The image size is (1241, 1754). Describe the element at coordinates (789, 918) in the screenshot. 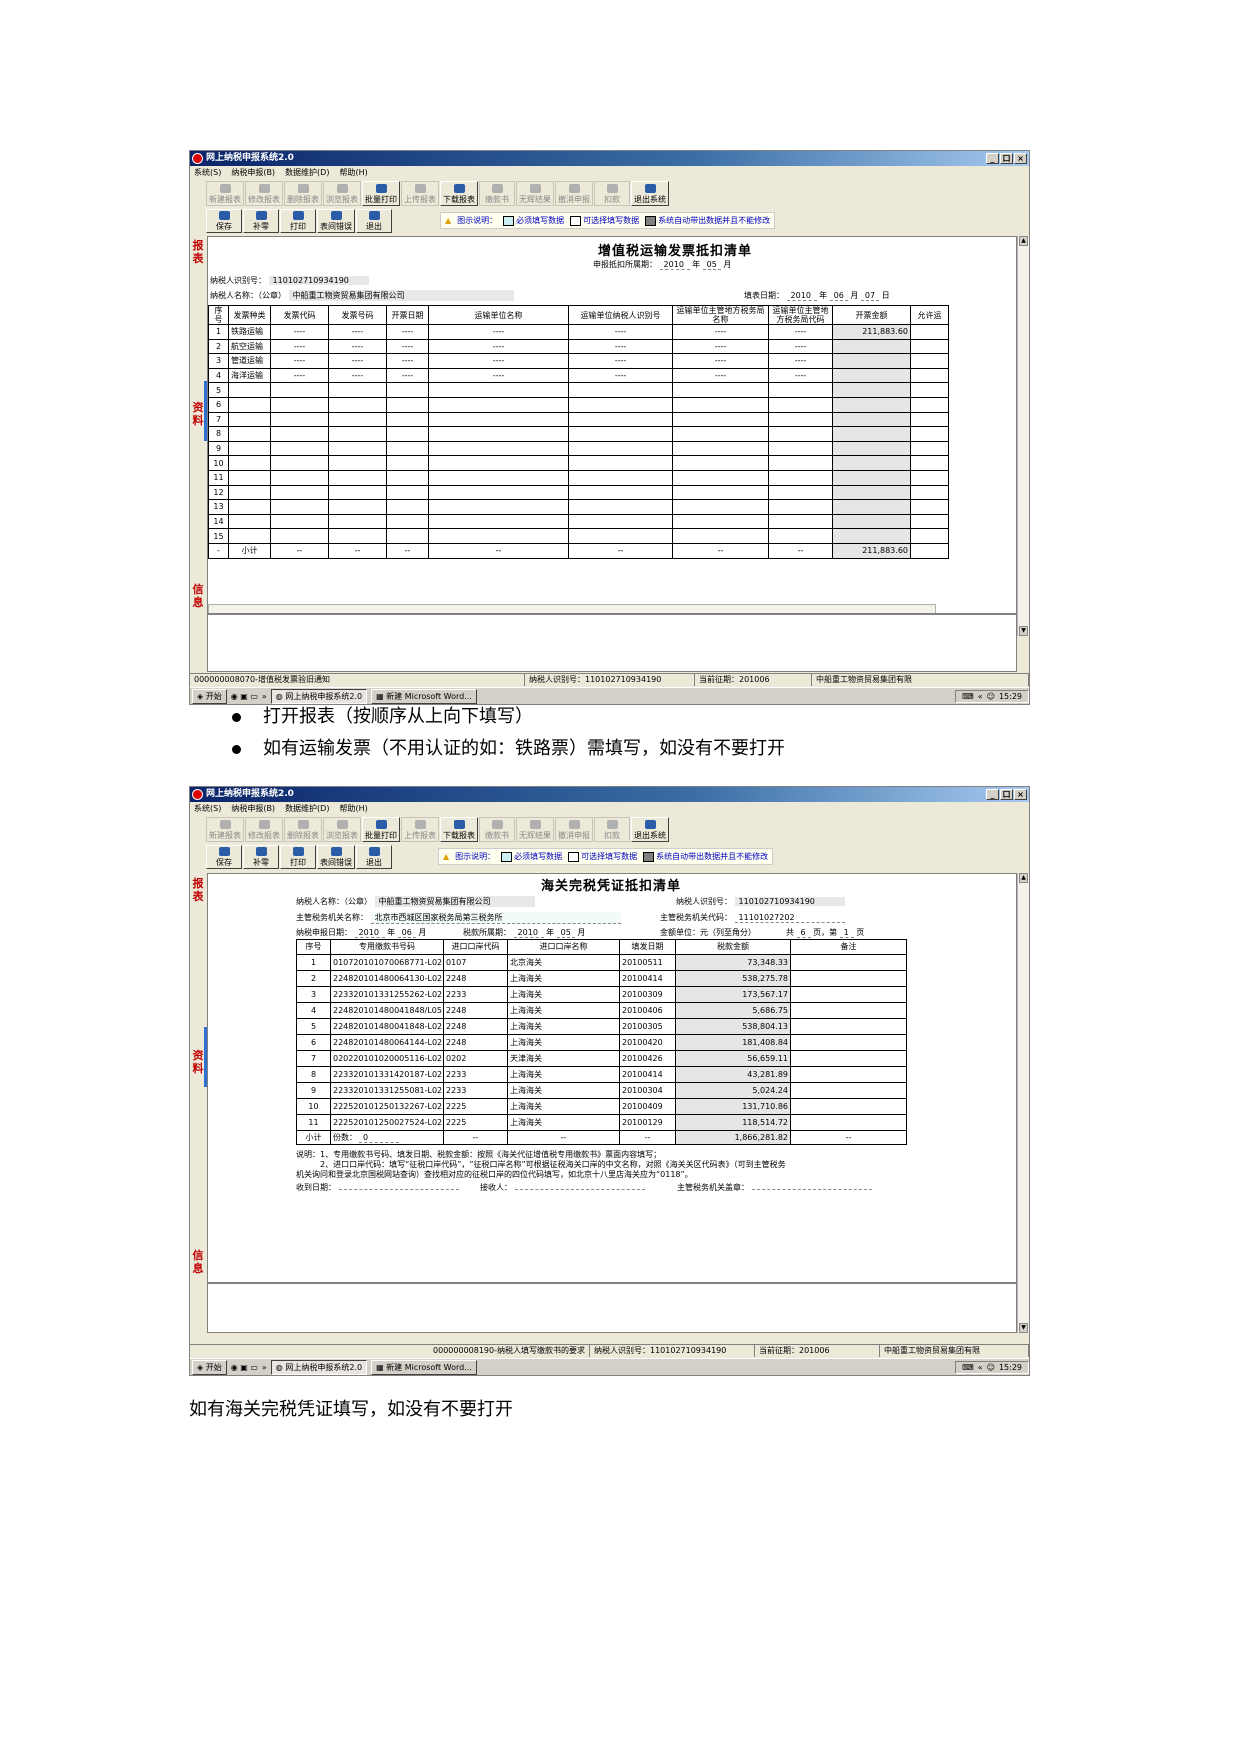

I see `bureau-code: 11101027202` at that location.